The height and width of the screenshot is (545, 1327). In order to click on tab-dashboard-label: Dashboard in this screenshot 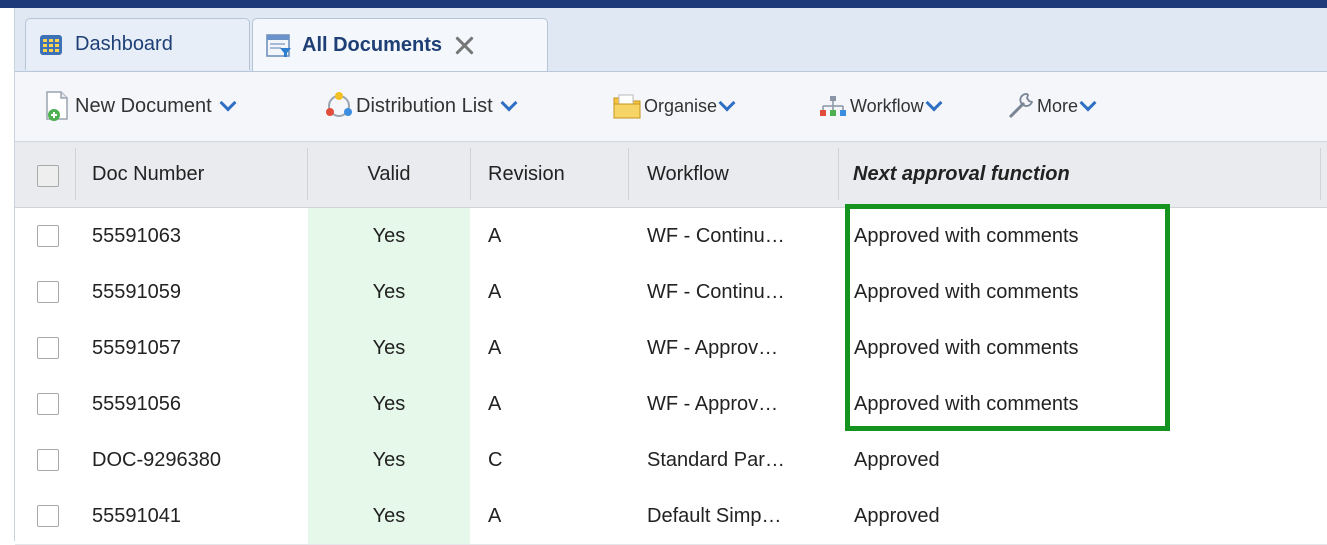, I will do `click(124, 44)`.